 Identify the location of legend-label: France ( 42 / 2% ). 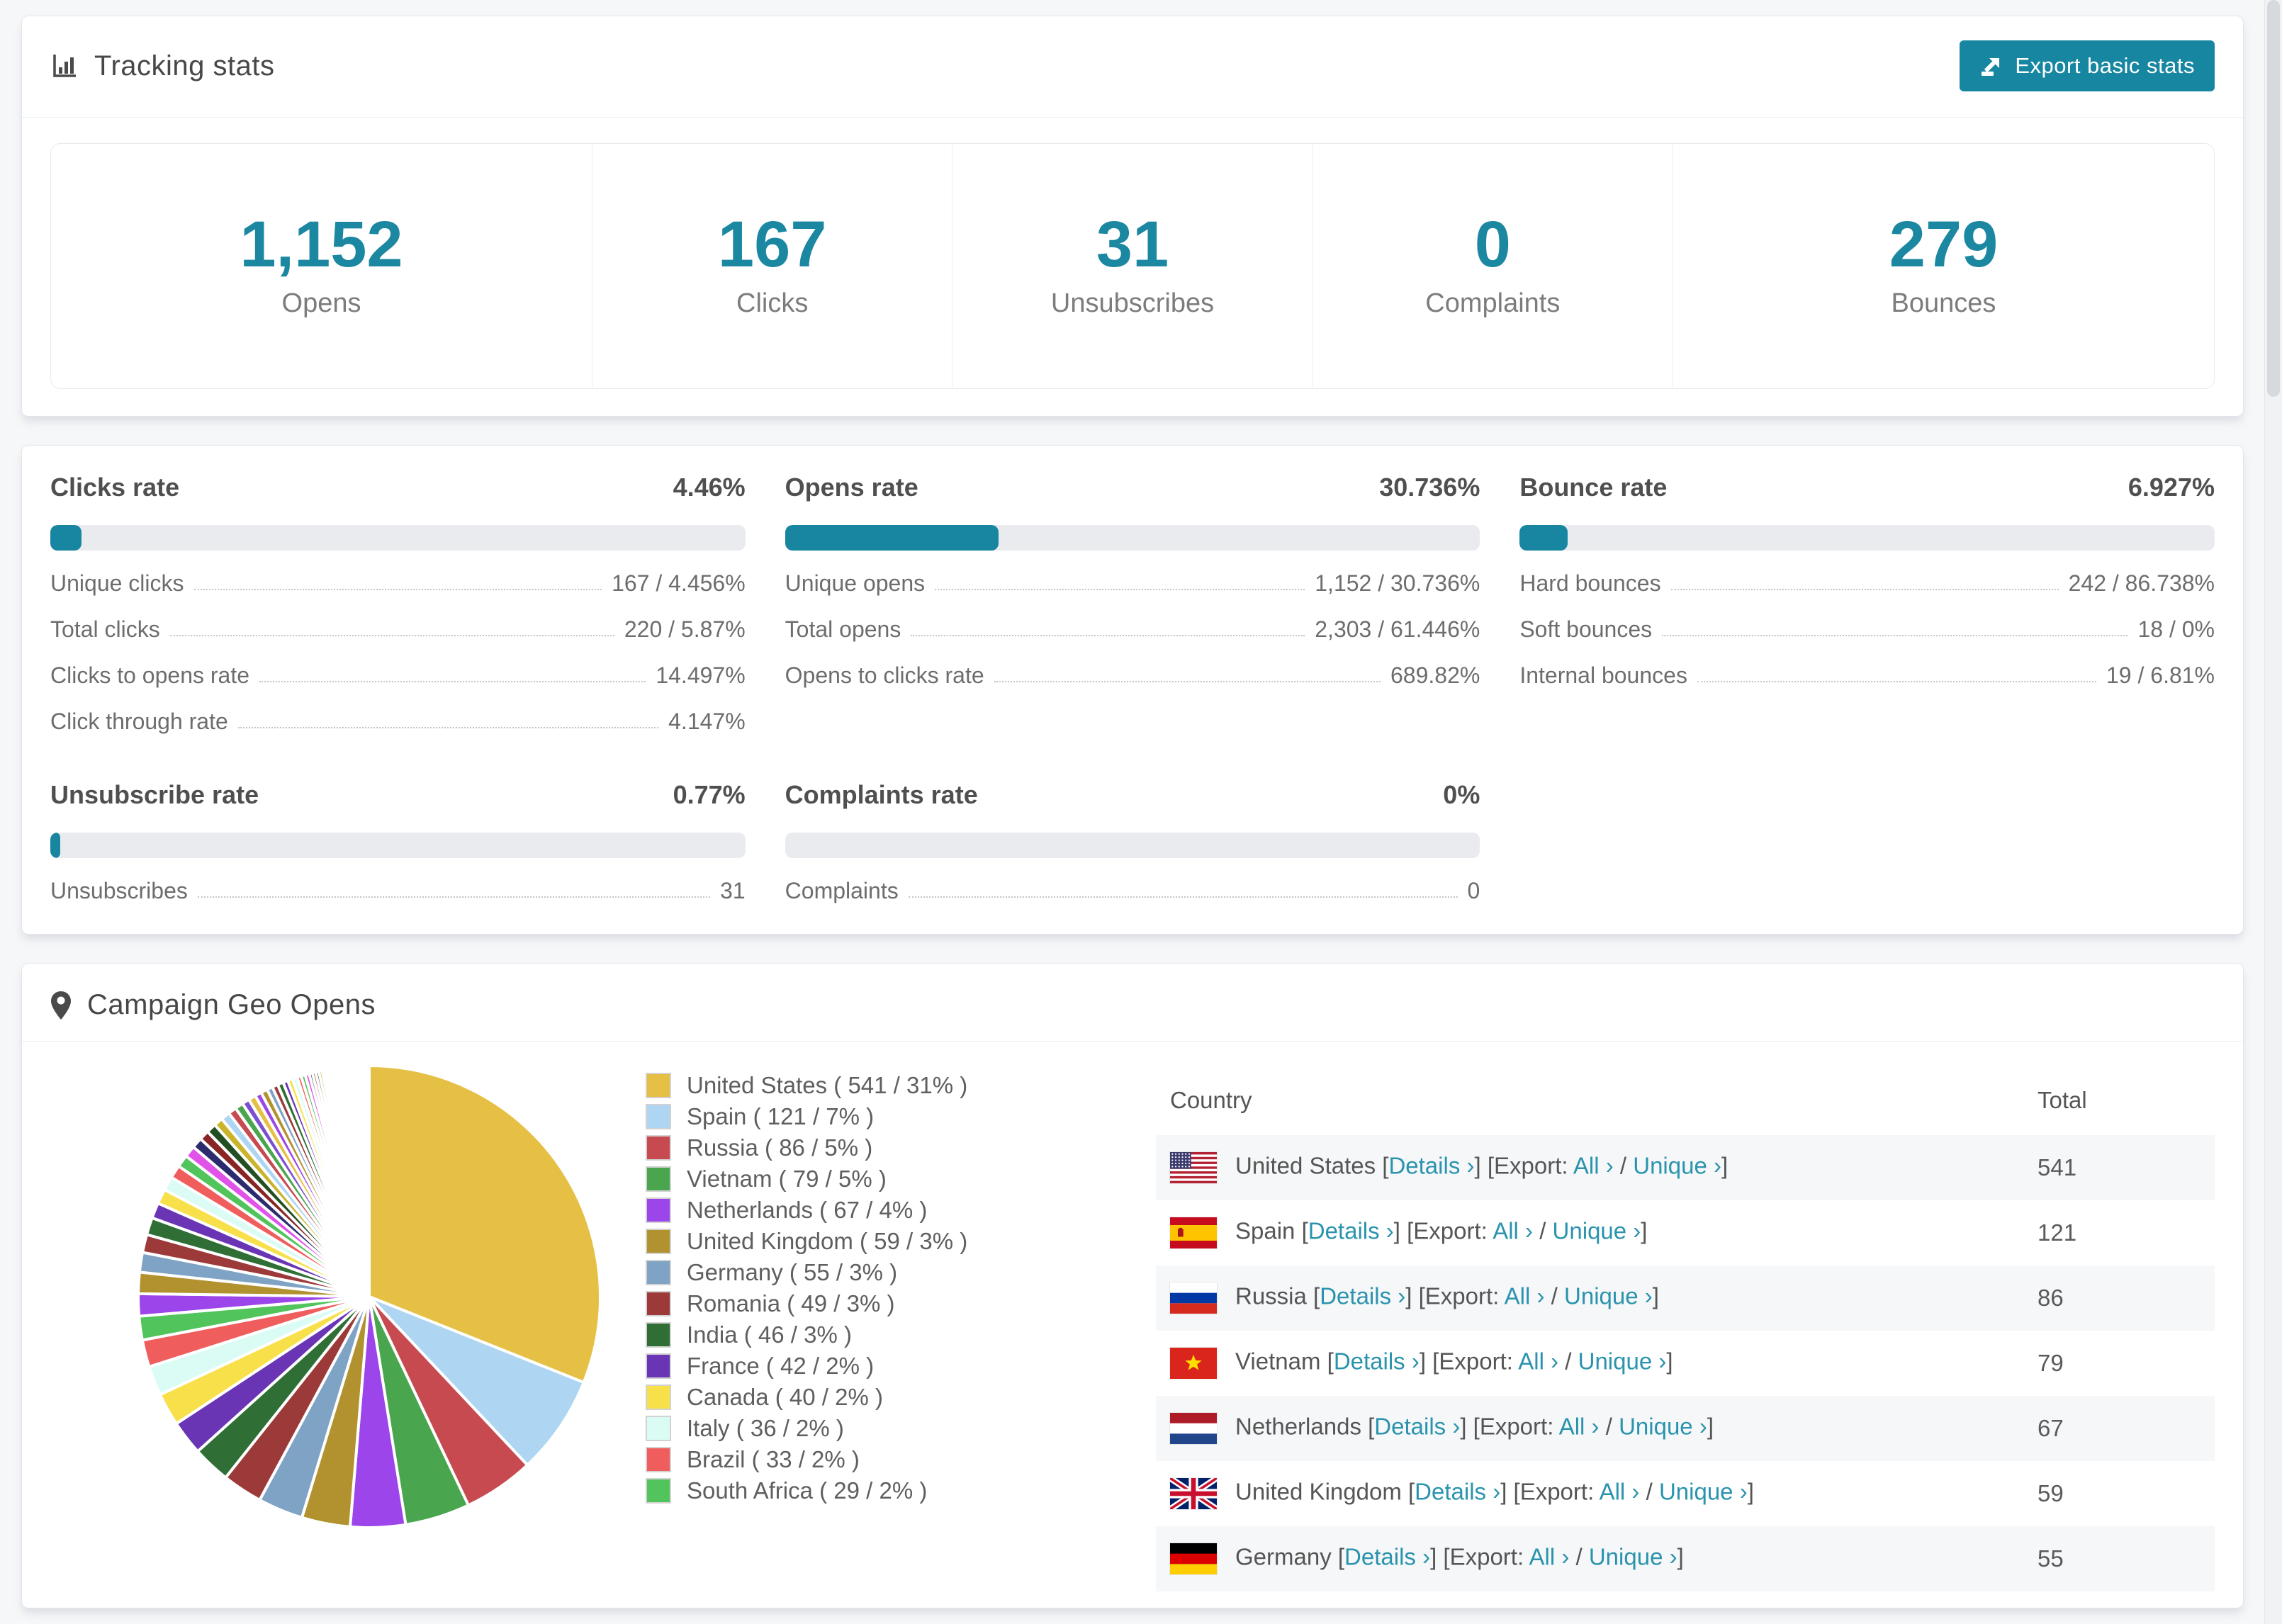
(781, 1366).